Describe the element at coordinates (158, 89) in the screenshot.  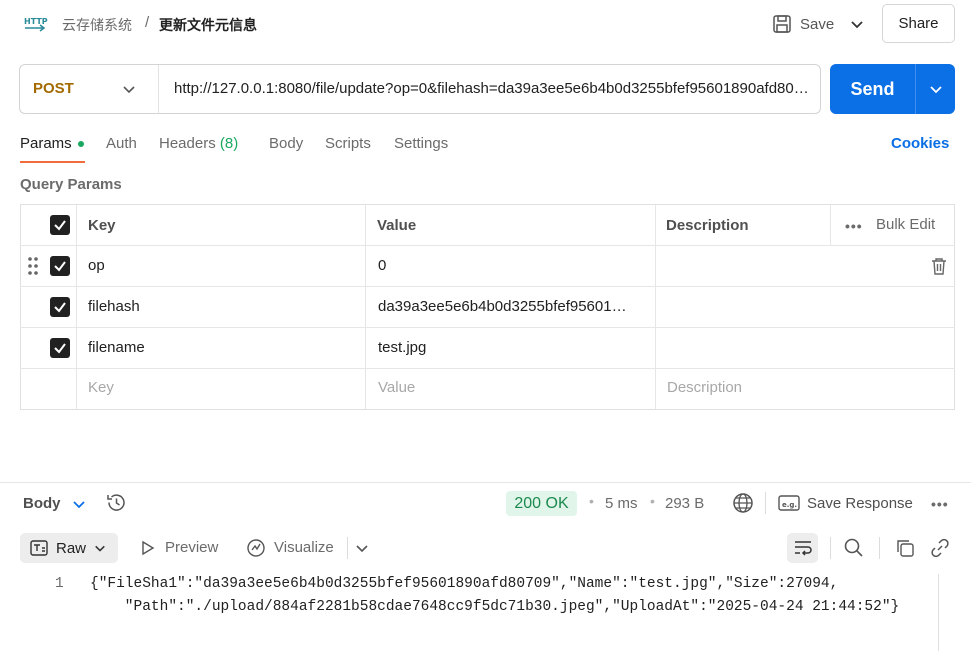
I see `url-divider` at that location.